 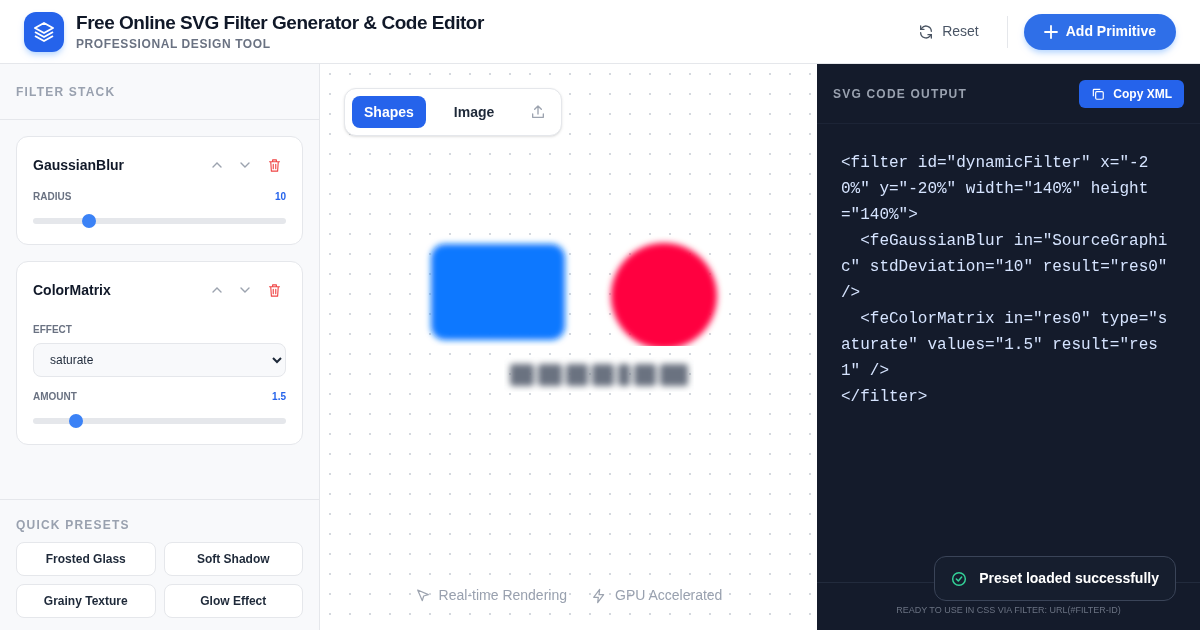 What do you see at coordinates (1069, 578) in the screenshot?
I see `toast-message: Preset loaded successfully` at bounding box center [1069, 578].